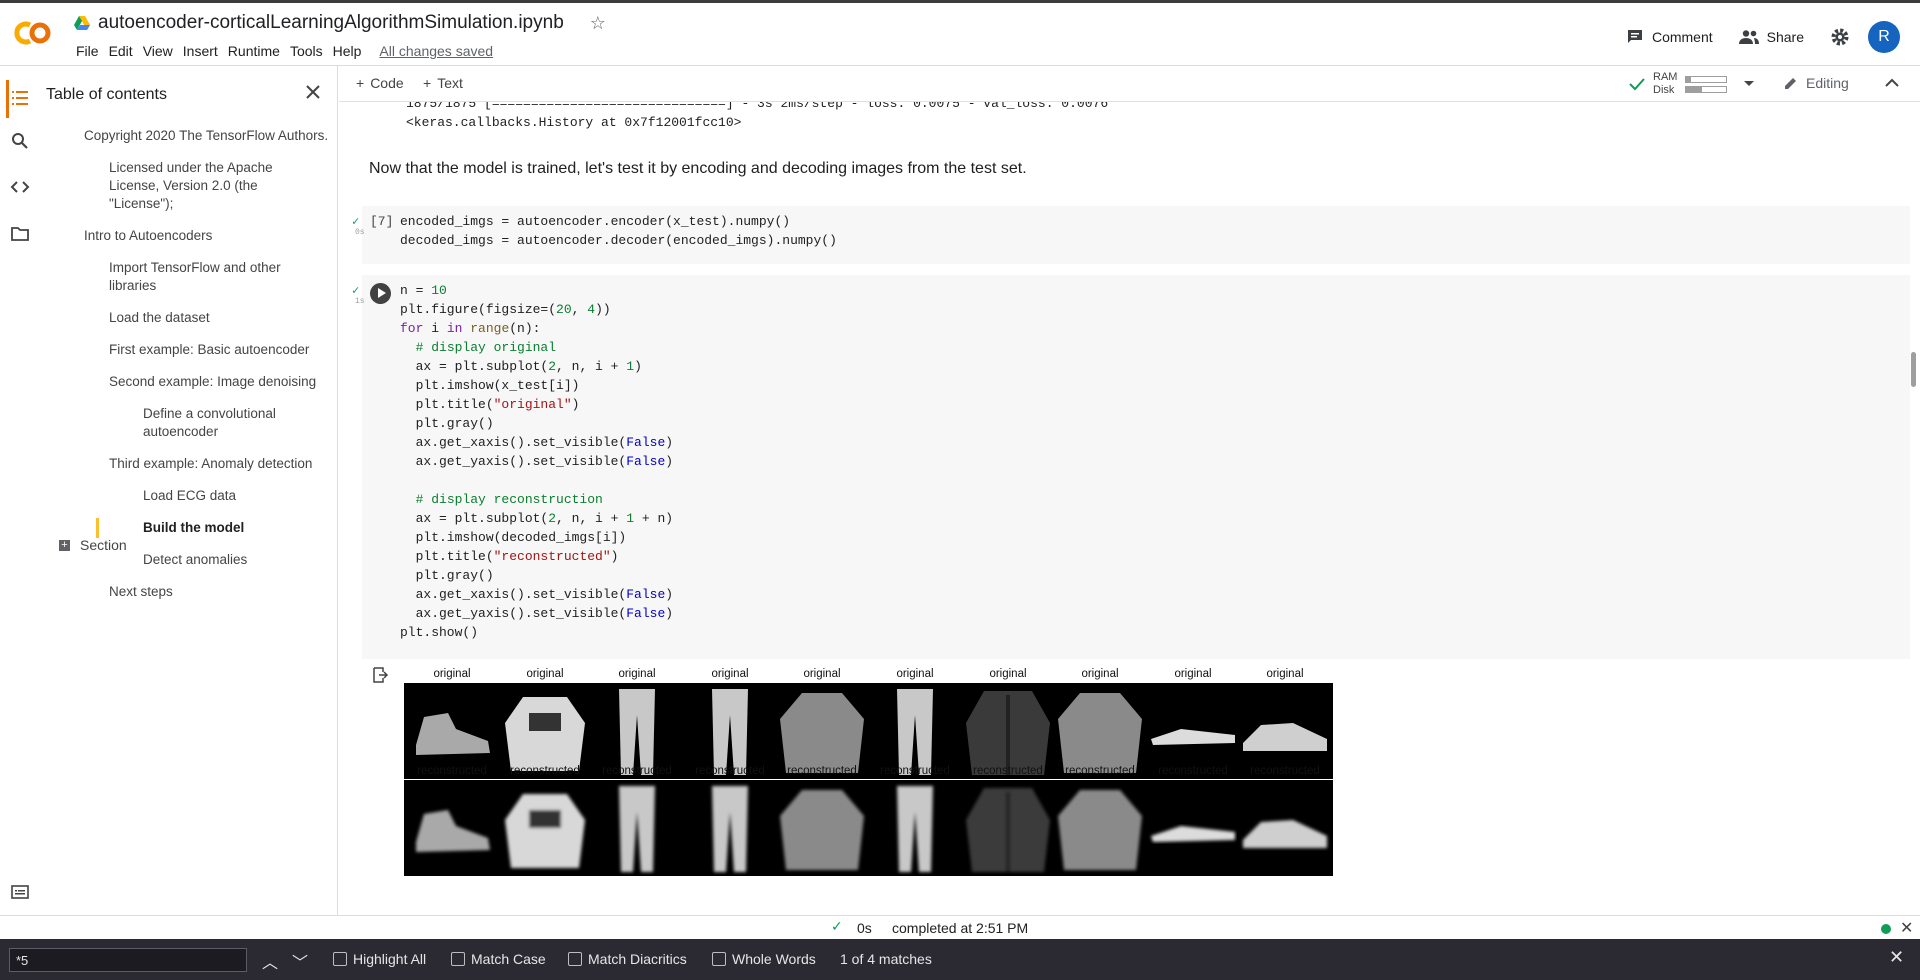  What do you see at coordinates (188, 236) in the screenshot?
I see `toc-item-intro: Intro to Autoencoders` at bounding box center [188, 236].